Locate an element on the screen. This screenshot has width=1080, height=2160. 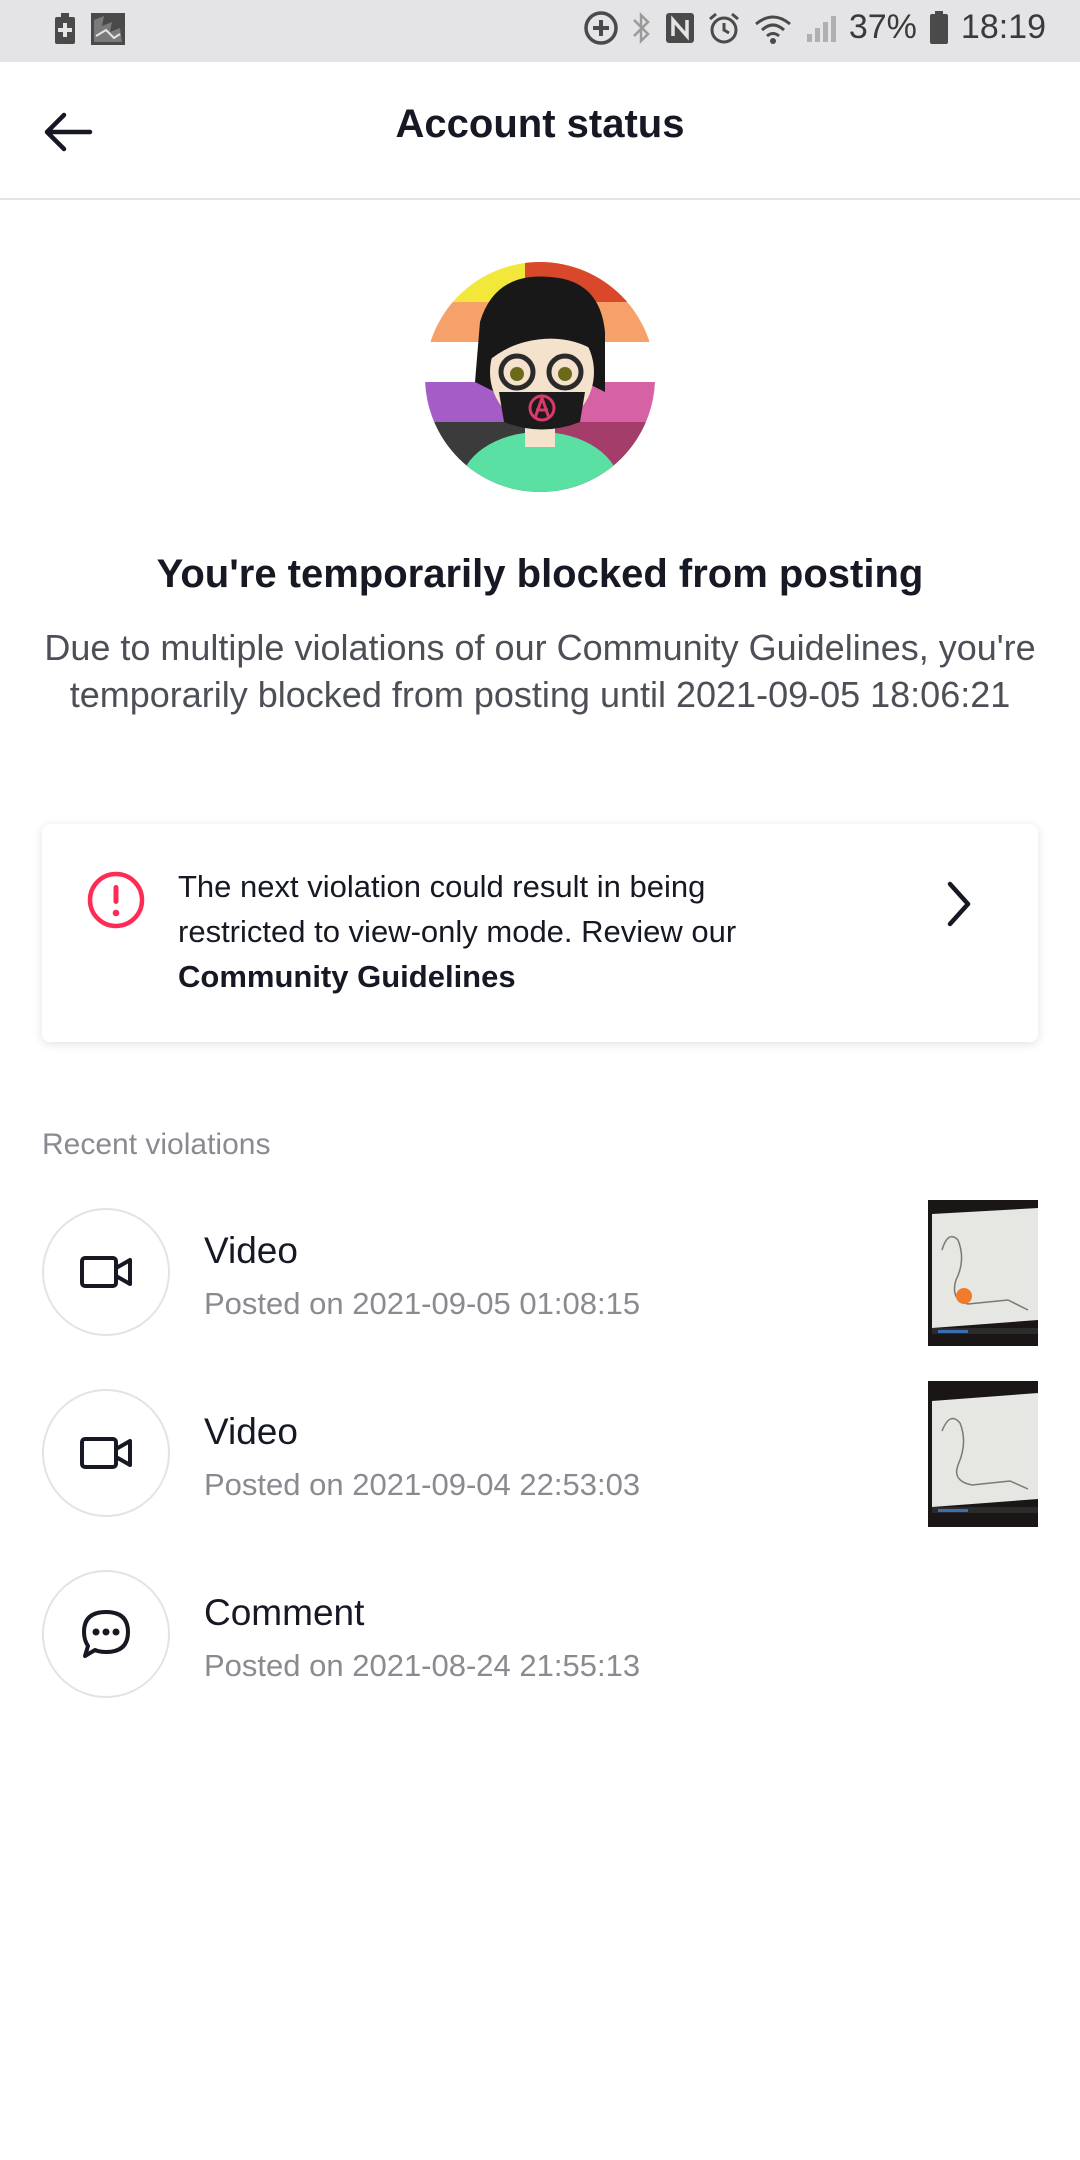
violation-type: Comment is located at coordinates (284, 1612).